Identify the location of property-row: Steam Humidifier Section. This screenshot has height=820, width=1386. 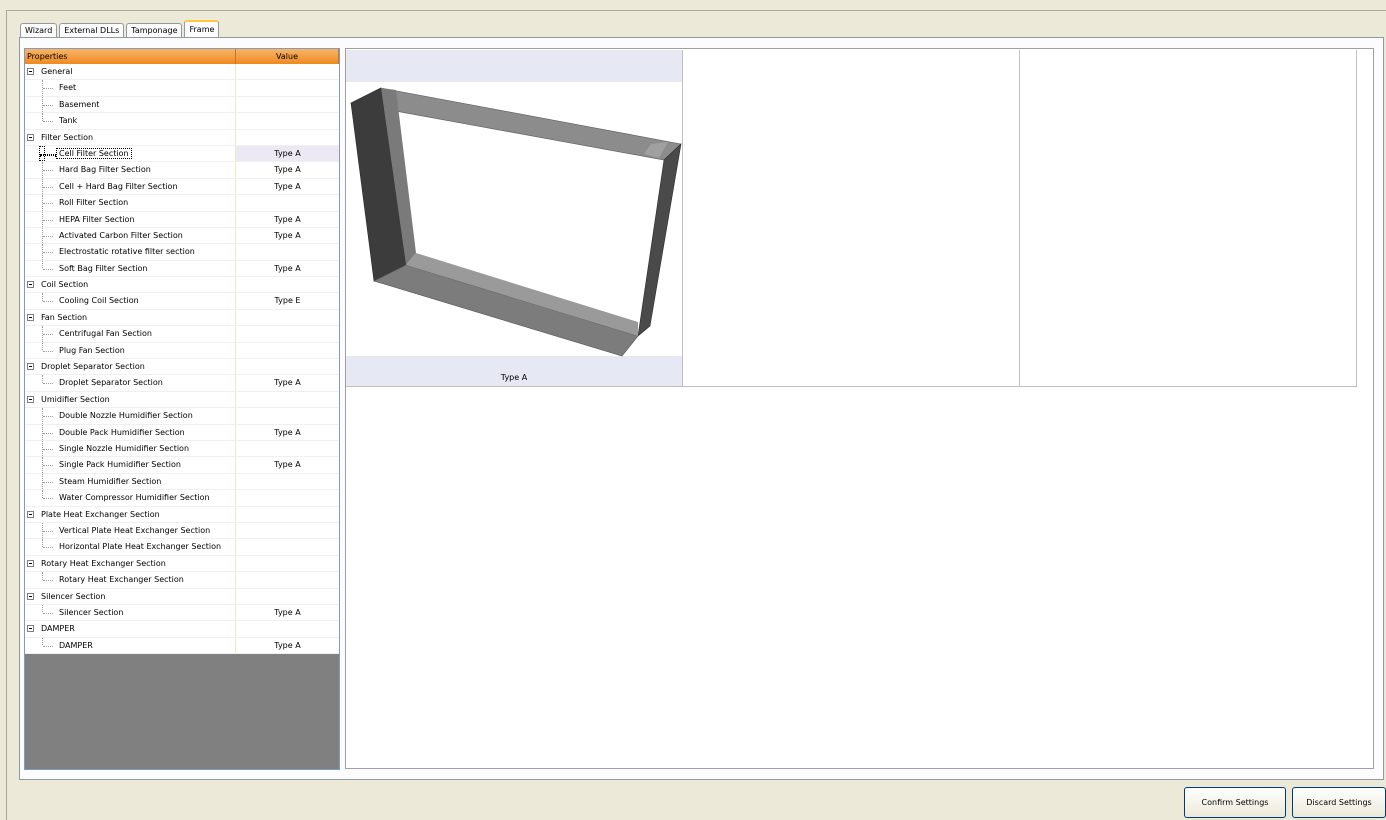
(182, 482).